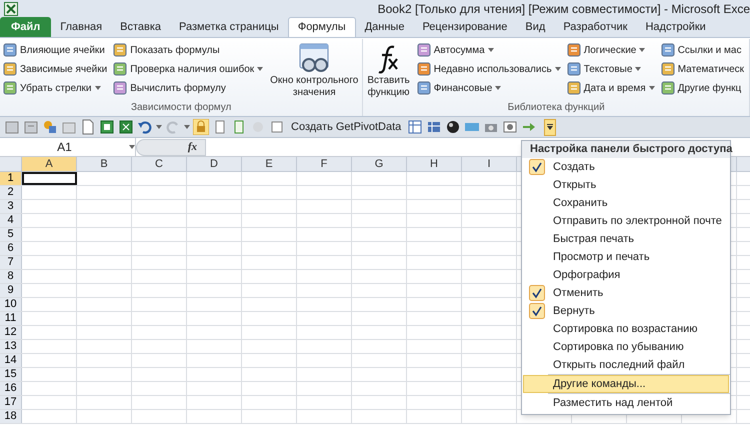 The height and width of the screenshot is (432, 750). Describe the element at coordinates (11, 290) in the screenshot. I see `row-header: 9` at that location.